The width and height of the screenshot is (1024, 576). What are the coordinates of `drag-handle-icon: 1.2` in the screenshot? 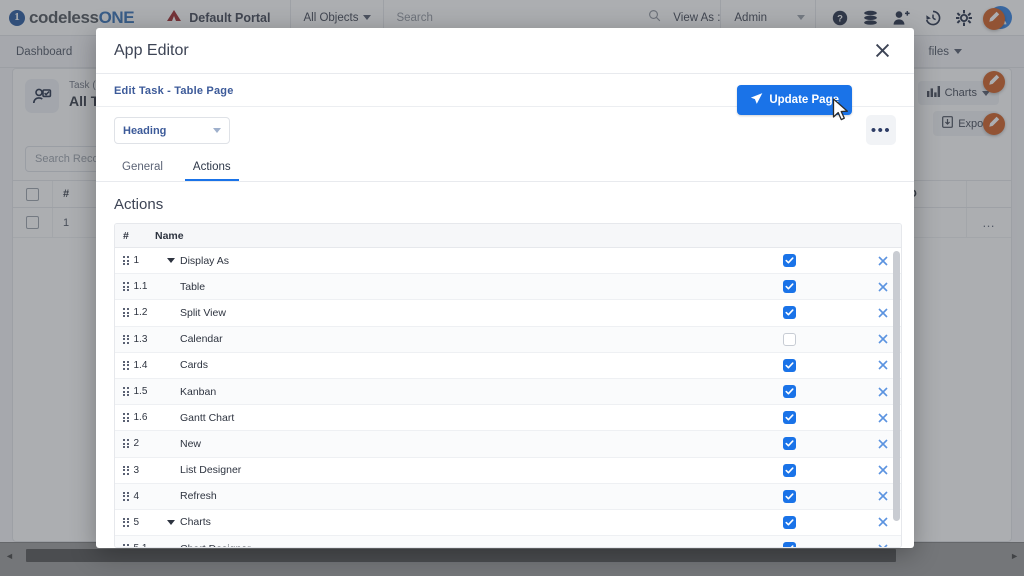 It's located at (135, 312).